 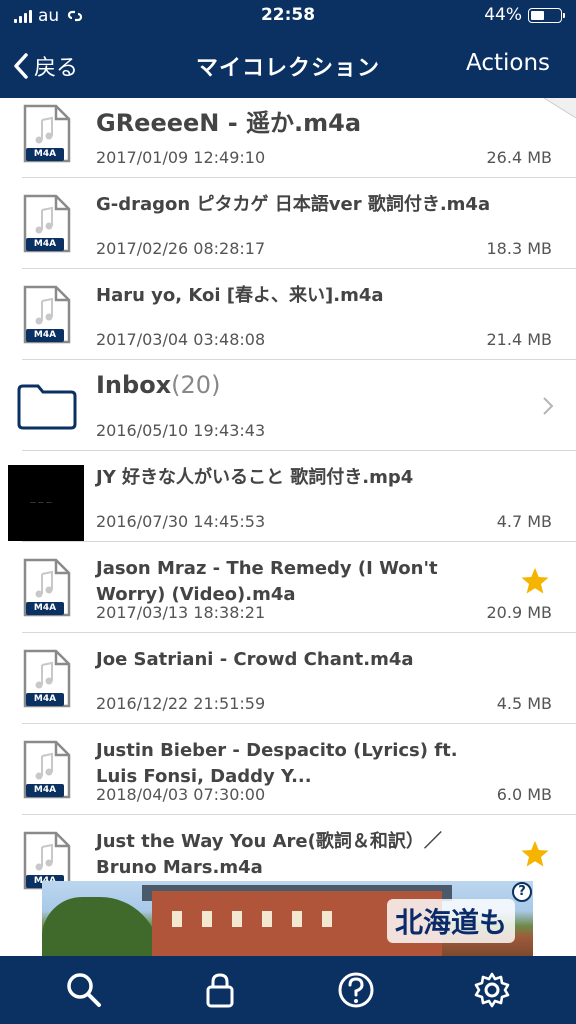 What do you see at coordinates (522, 892) in the screenshot?
I see `ad-help-icon: ?` at bounding box center [522, 892].